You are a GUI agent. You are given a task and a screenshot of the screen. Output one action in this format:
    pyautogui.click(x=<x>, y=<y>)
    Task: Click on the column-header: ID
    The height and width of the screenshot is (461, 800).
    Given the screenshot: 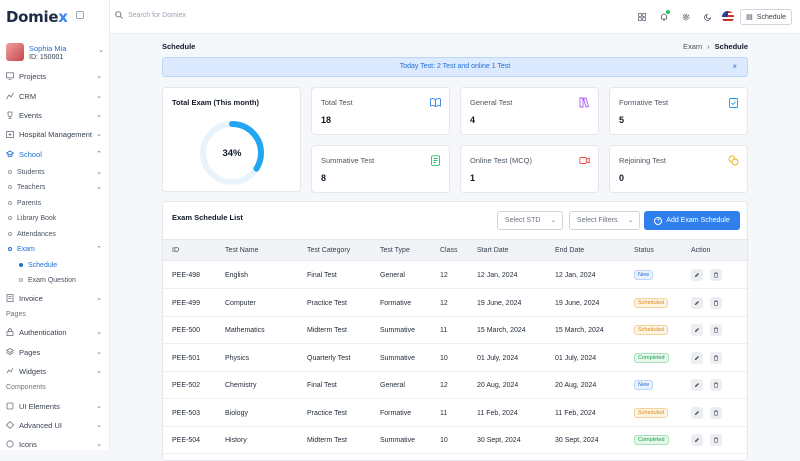 What is the action you would take?
    pyautogui.click(x=175, y=250)
    